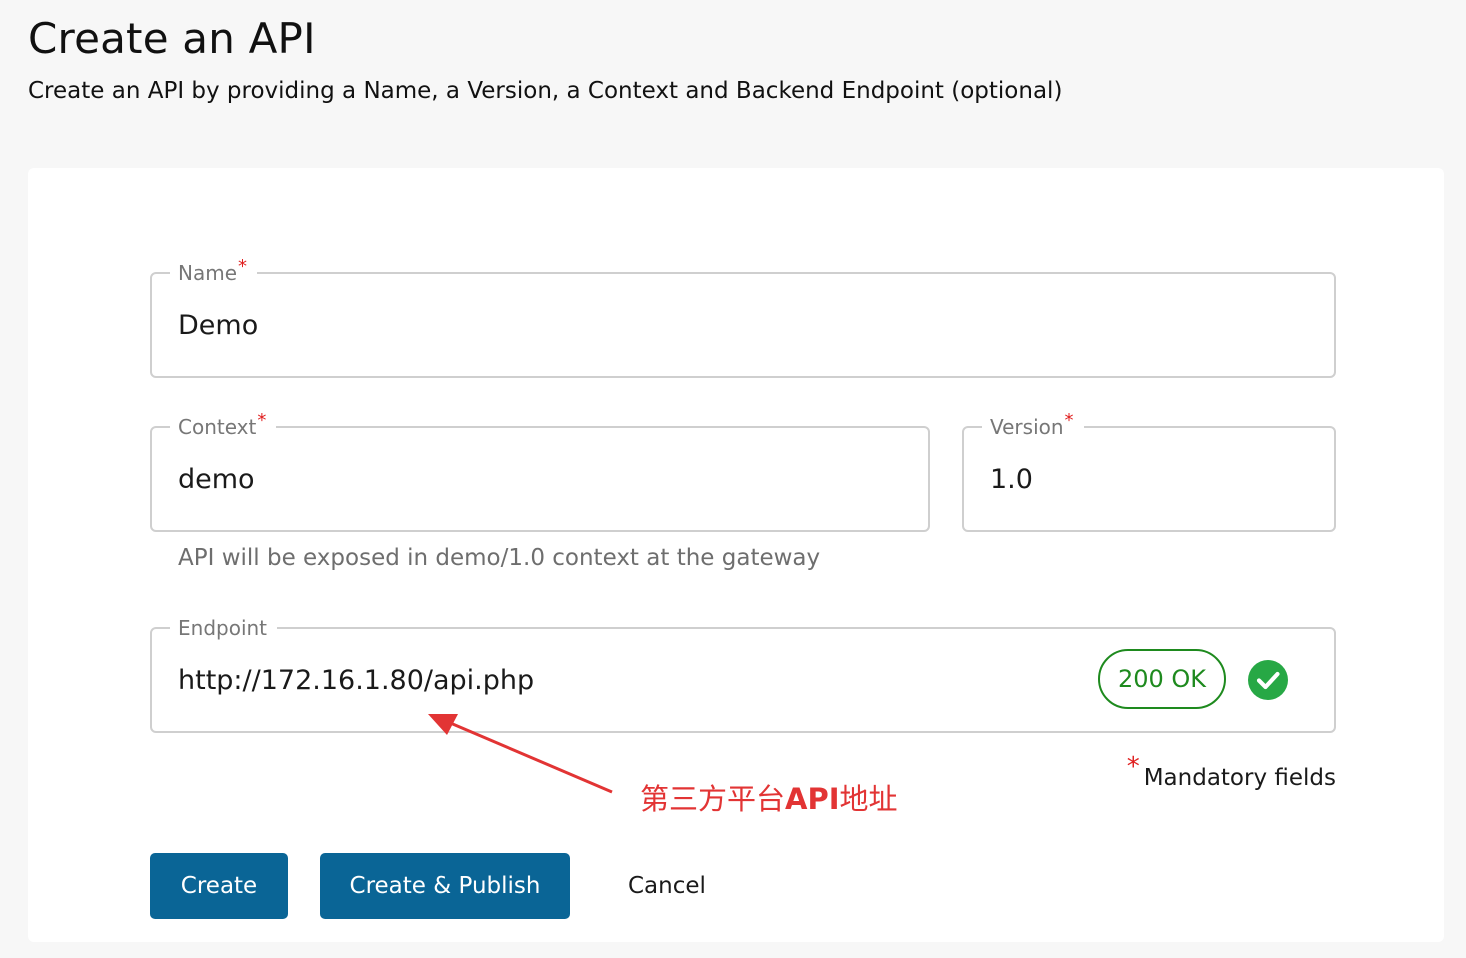  Describe the element at coordinates (172, 38) in the screenshot. I see `page-title: Create an API` at that location.